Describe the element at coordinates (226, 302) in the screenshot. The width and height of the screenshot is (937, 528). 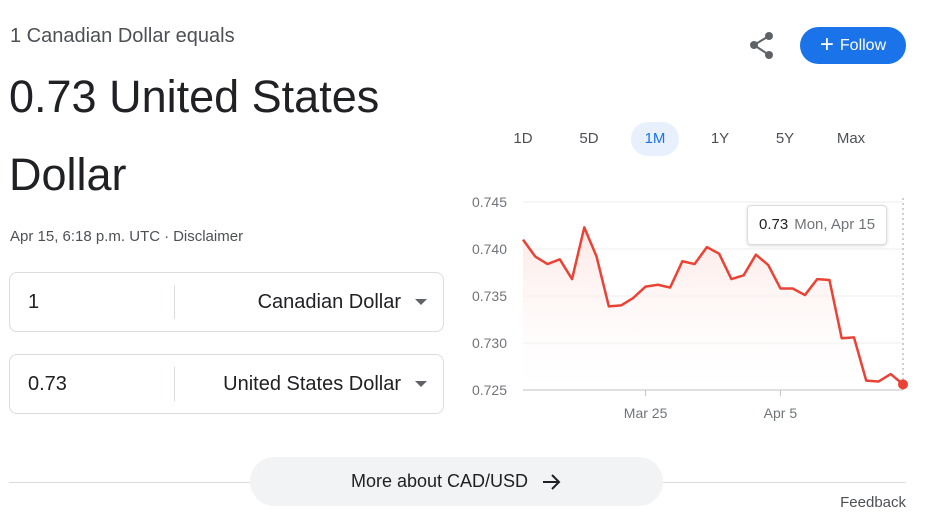
I see `from-currency-row: 1 Canadian Dollar` at that location.